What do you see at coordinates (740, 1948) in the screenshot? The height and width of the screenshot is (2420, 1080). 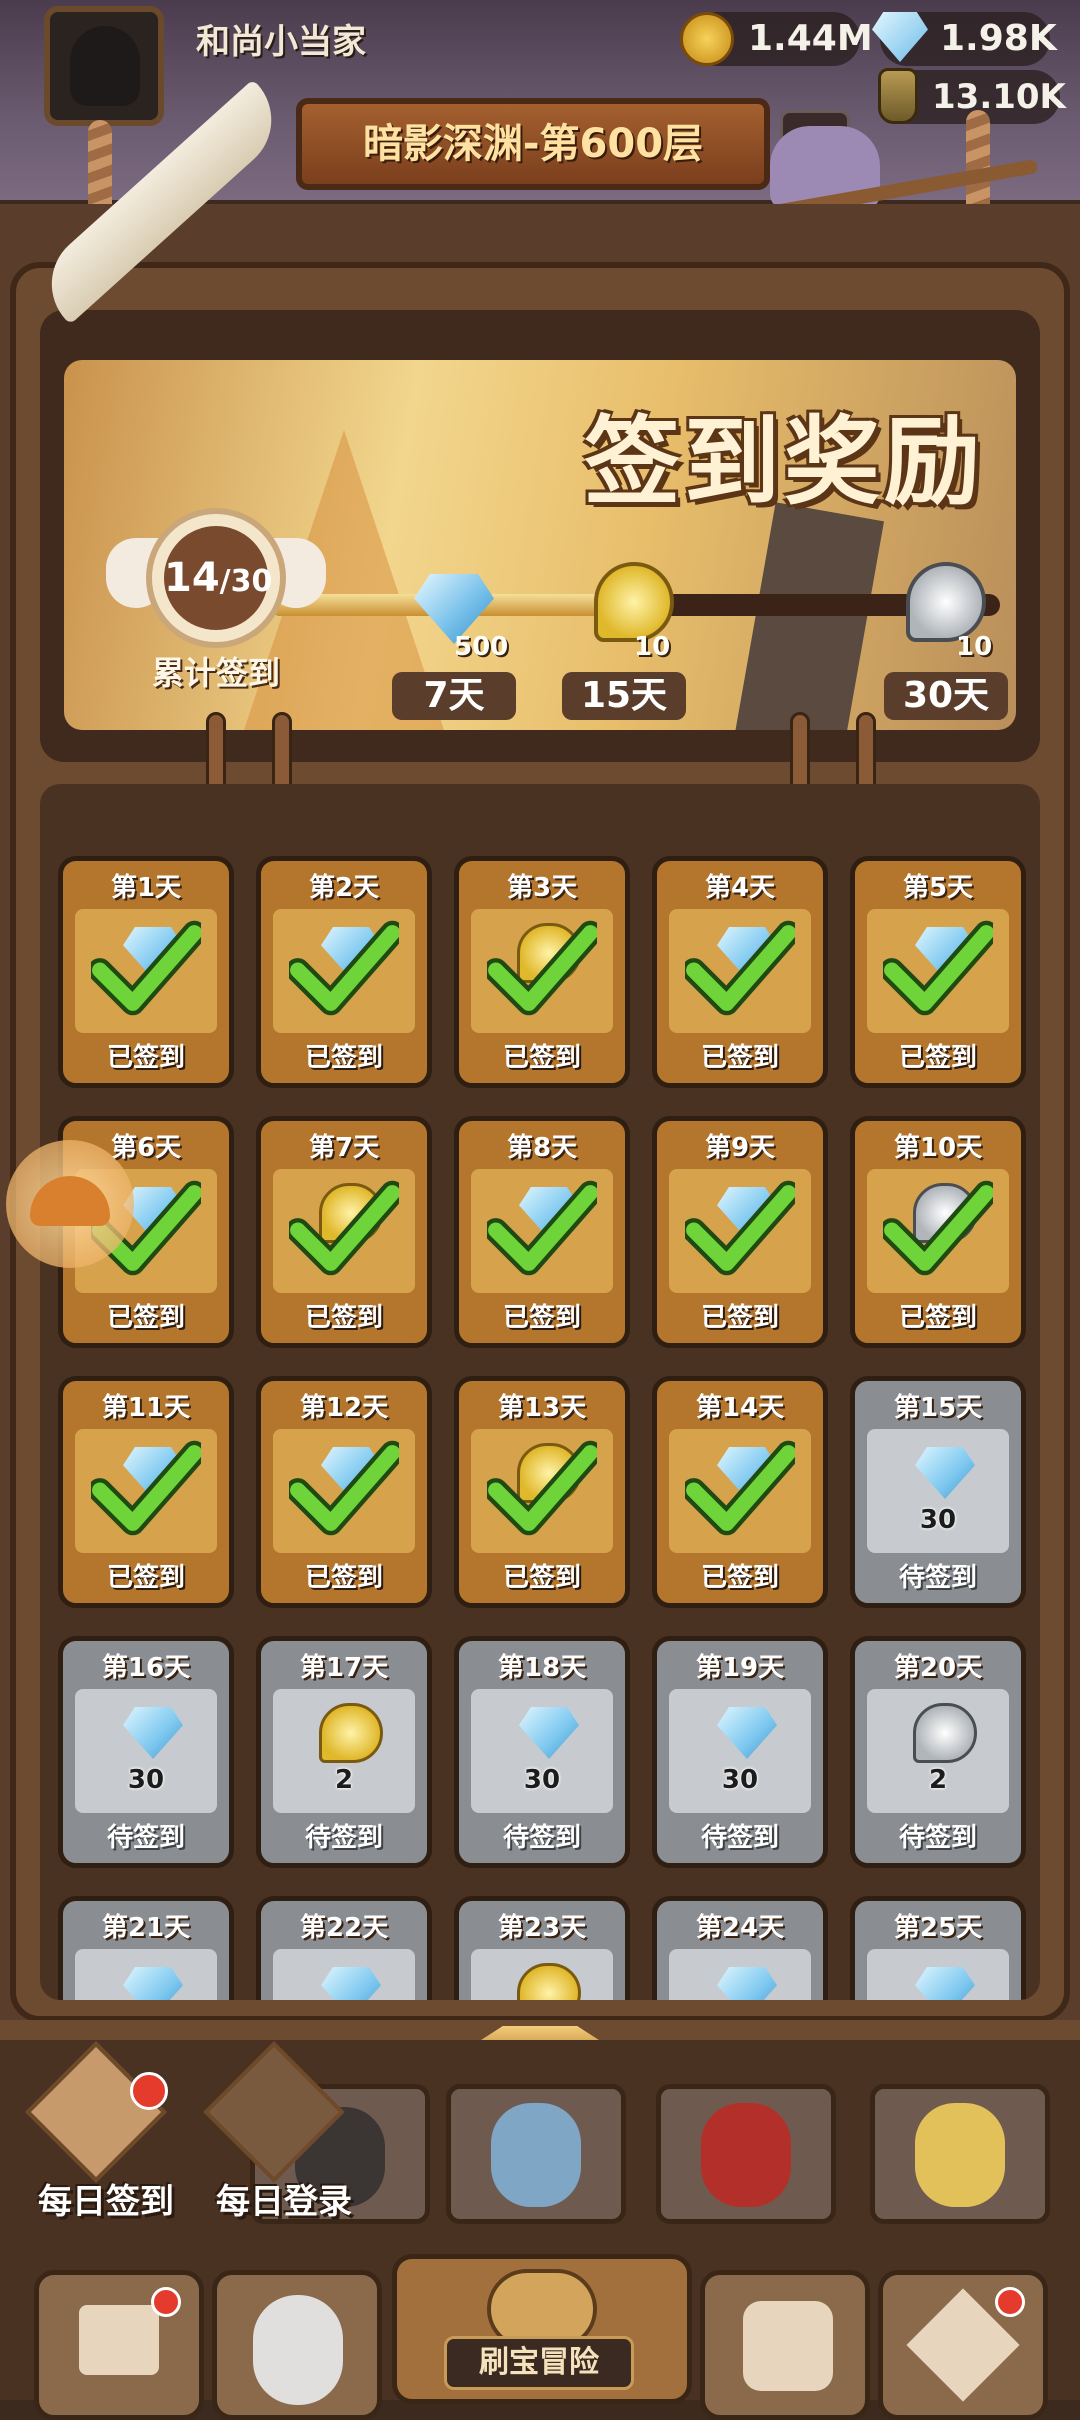 I see `day-reward-card: 第24天` at bounding box center [740, 1948].